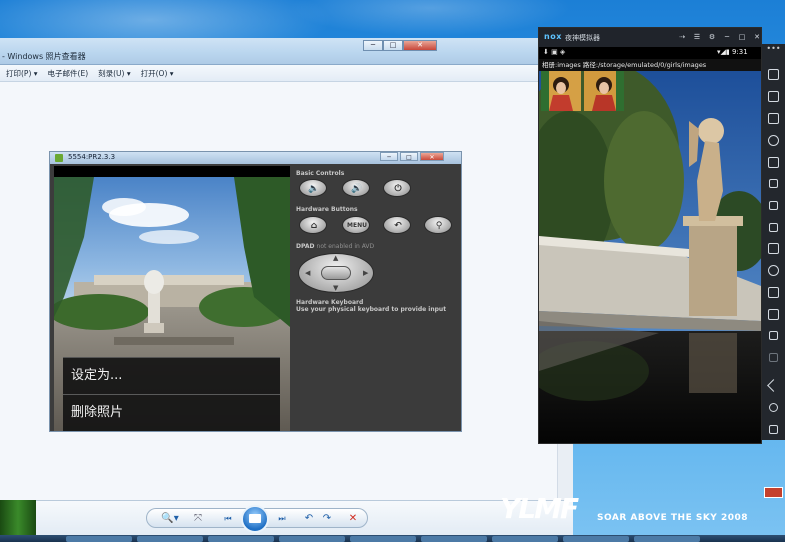 The image size is (785, 542). Describe the element at coordinates (773, 270) in the screenshot. I see `shake-icon` at that location.